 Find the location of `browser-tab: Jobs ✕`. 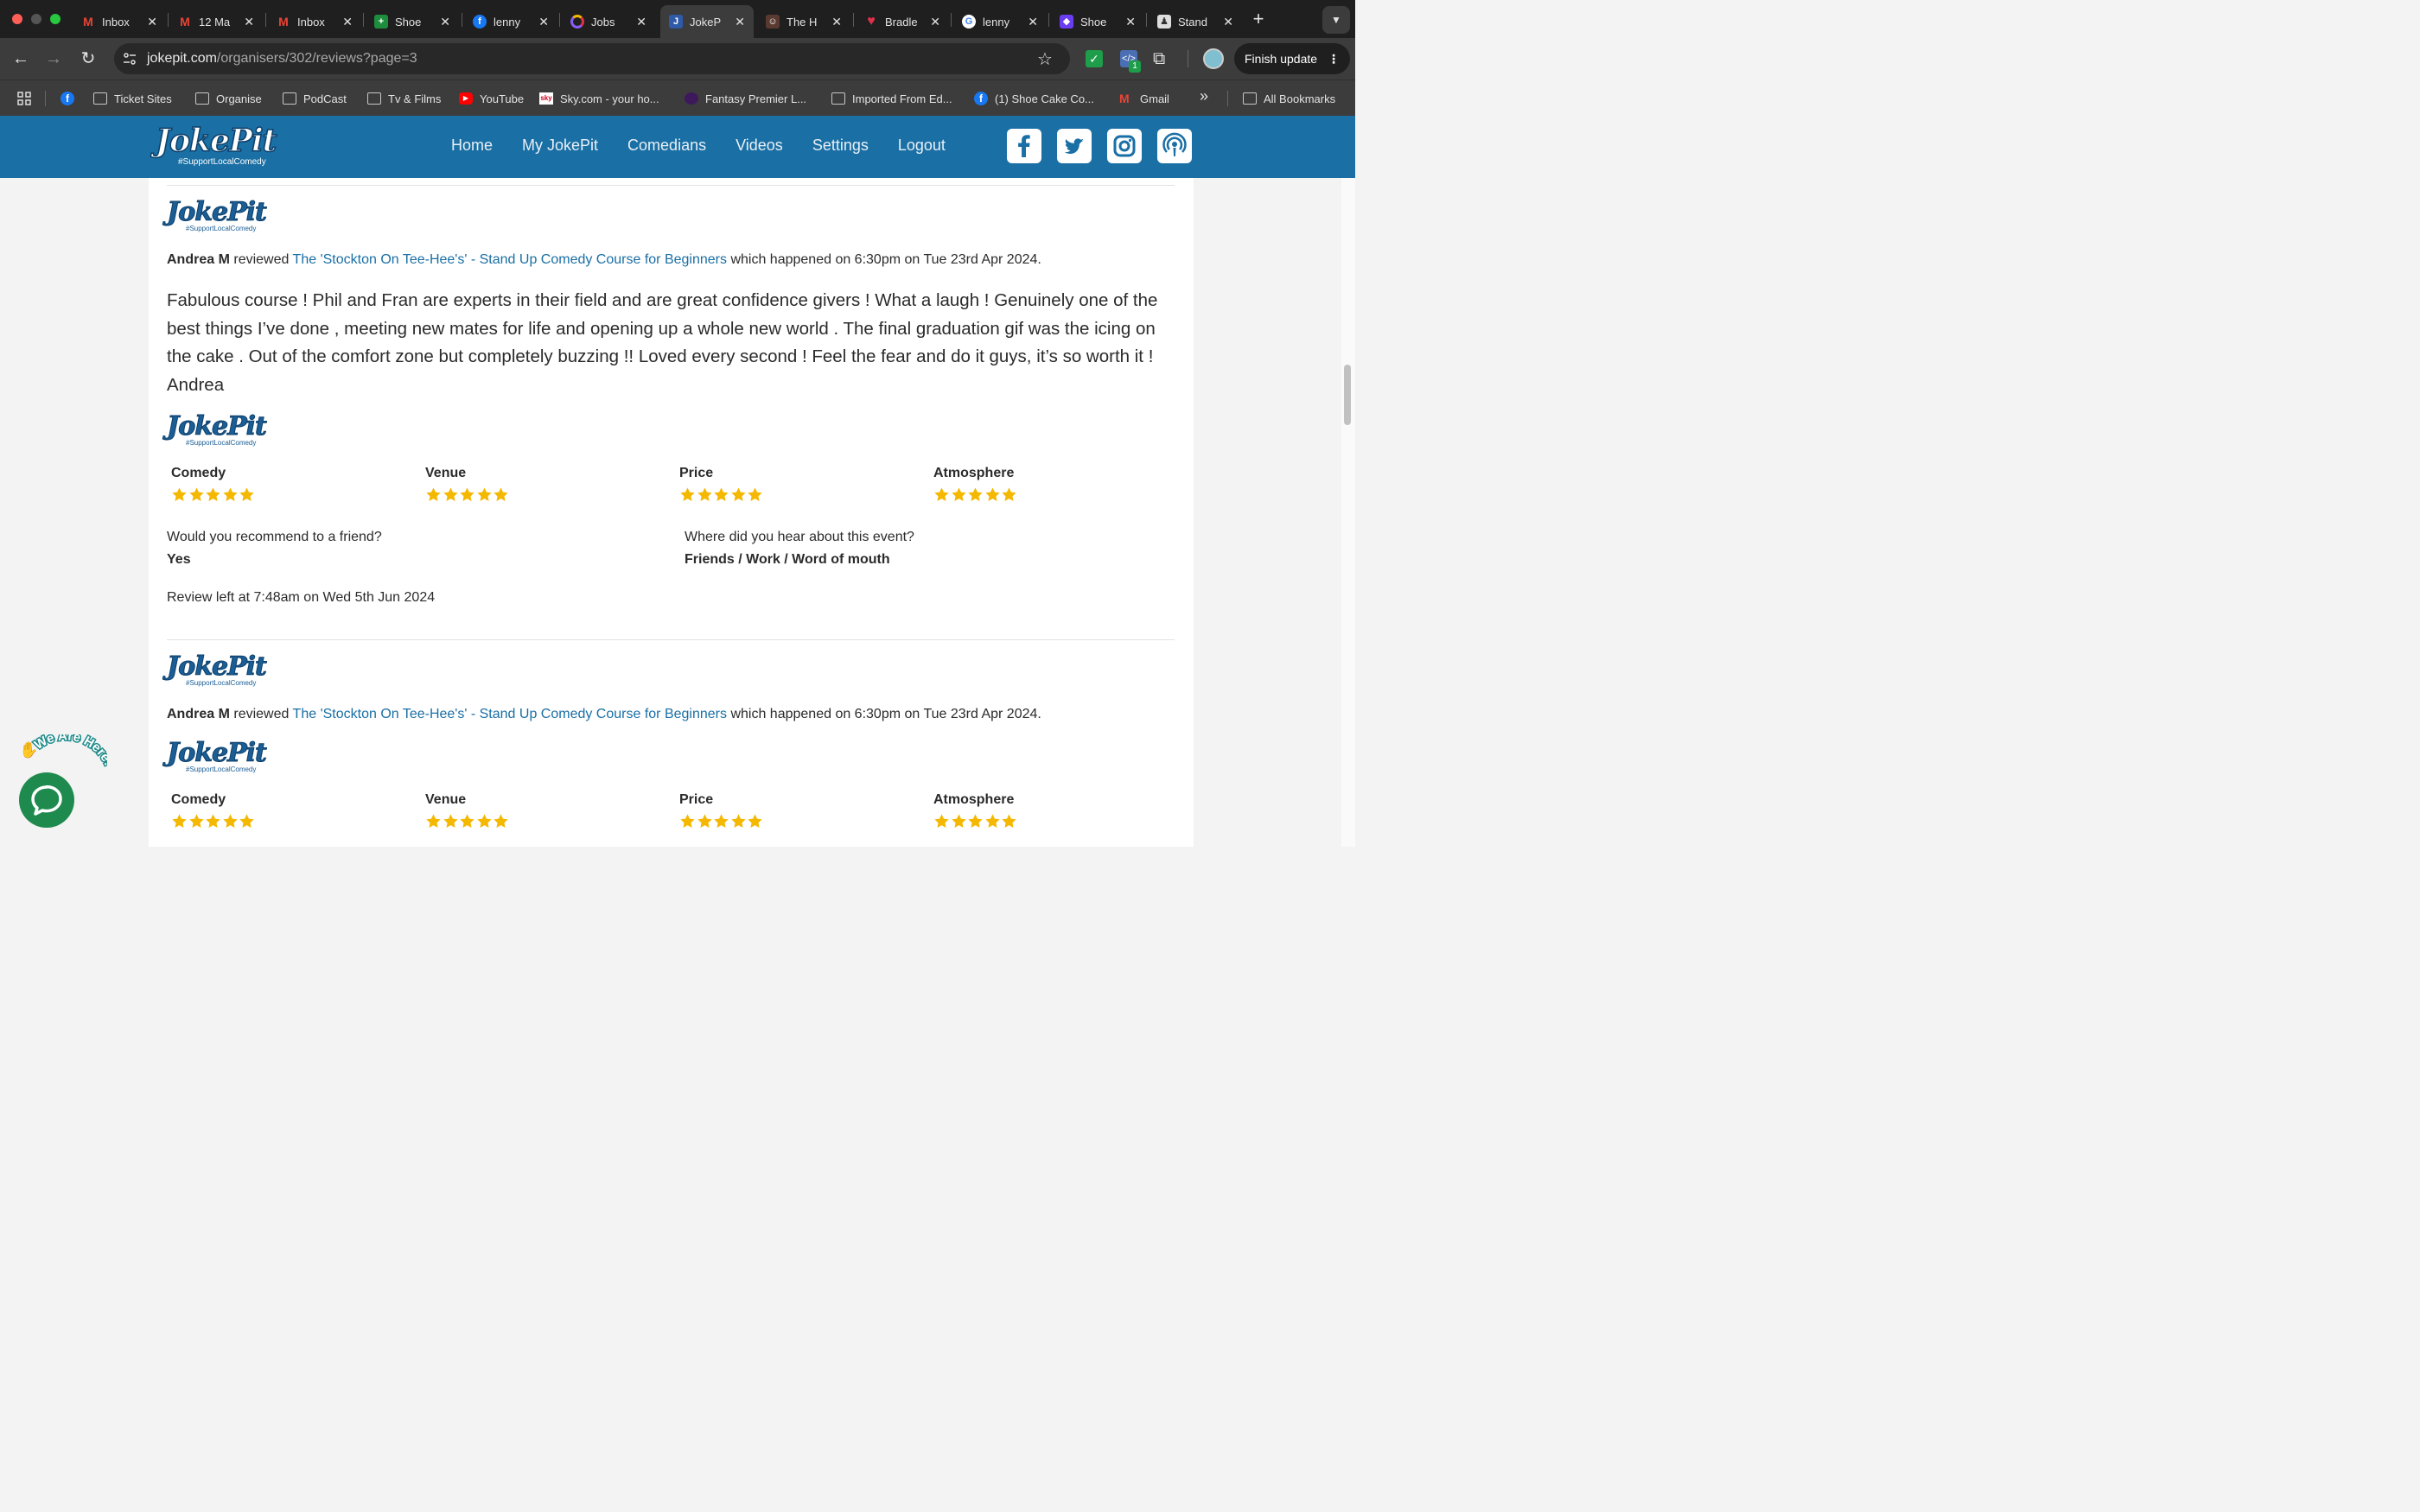

browser-tab: Jobs ✕ is located at coordinates (608, 21).